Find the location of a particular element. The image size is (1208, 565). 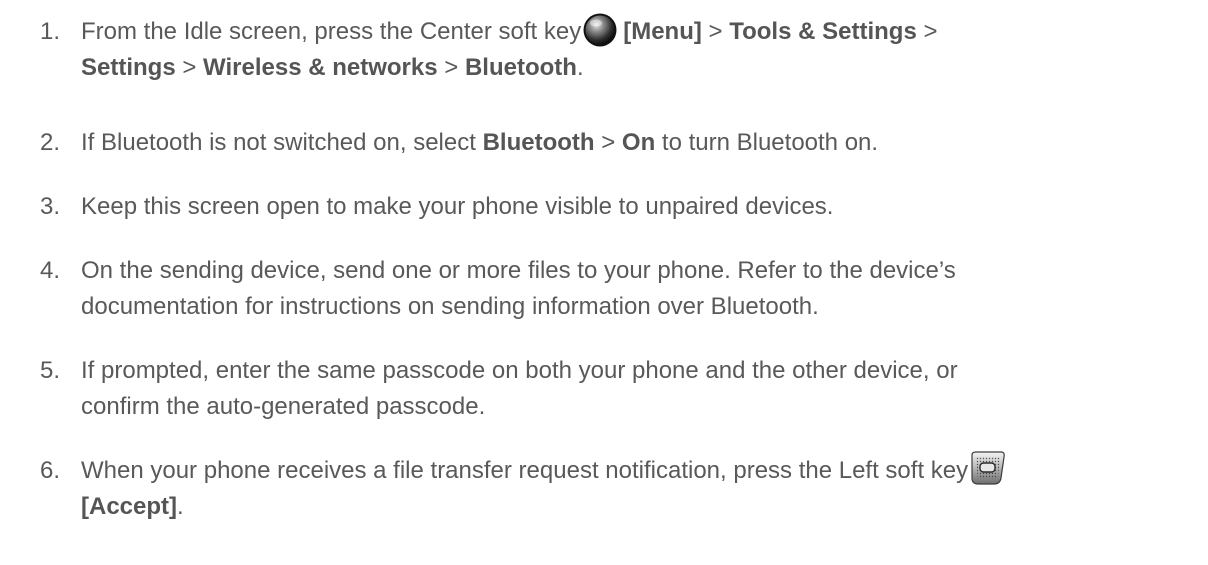

step-text-segment: If Bluetooth is not switched on, select is located at coordinates (282, 142).